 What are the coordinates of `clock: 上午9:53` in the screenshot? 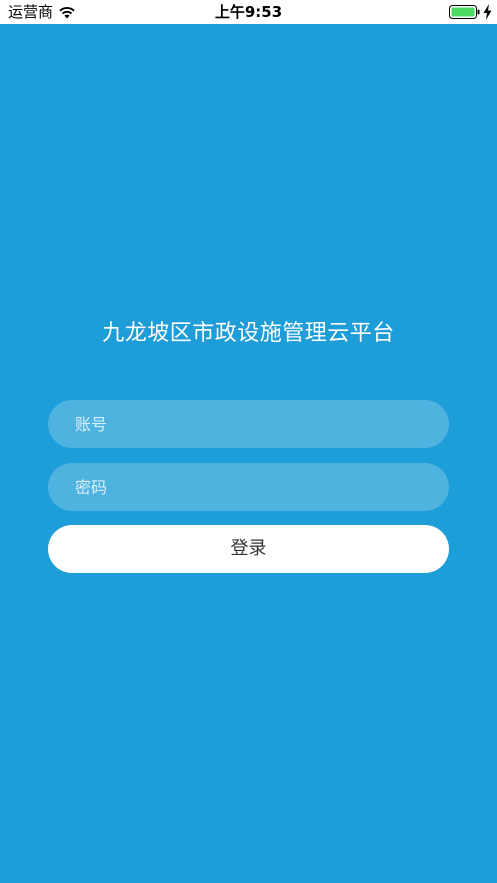 It's located at (248, 12).